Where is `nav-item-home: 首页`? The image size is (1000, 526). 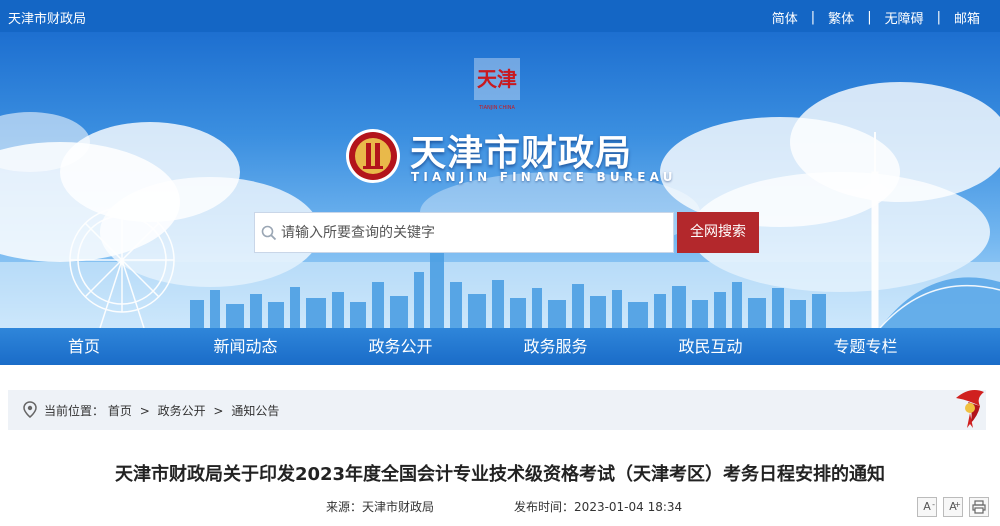
nav-item-home: 首页 is located at coordinates (84, 346).